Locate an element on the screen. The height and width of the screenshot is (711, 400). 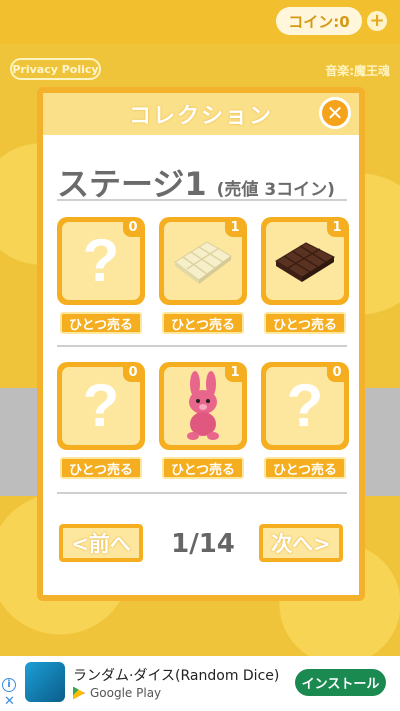
stage-sell-price: (売値 3コイン) is located at coordinates (275, 190).